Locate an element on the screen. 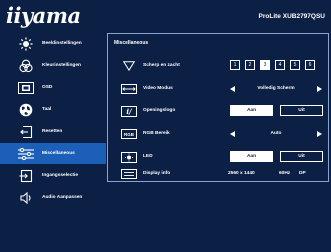 This screenshot has width=331, height=252. brightness-icon is located at coordinates (26, 44).